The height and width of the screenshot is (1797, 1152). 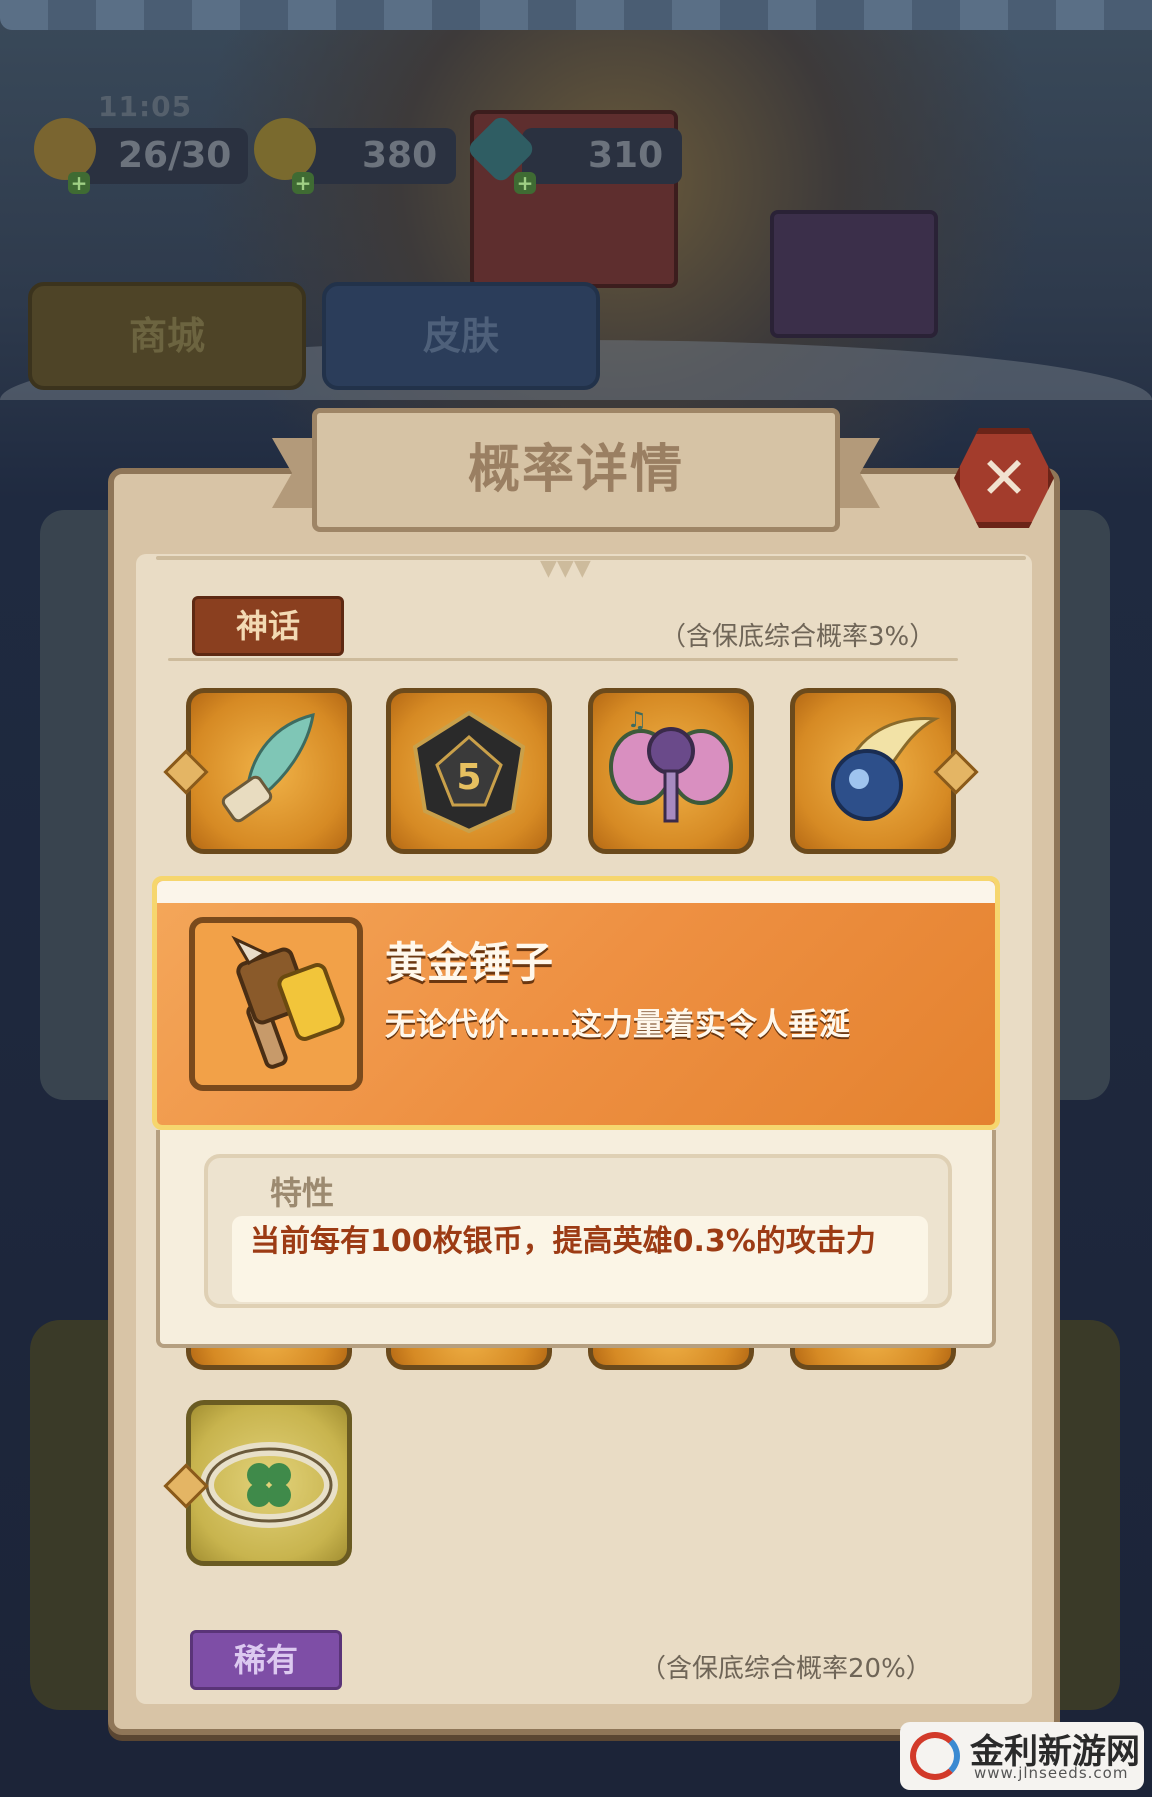 I want to click on dice-icon: 5, so click(x=469, y=772).